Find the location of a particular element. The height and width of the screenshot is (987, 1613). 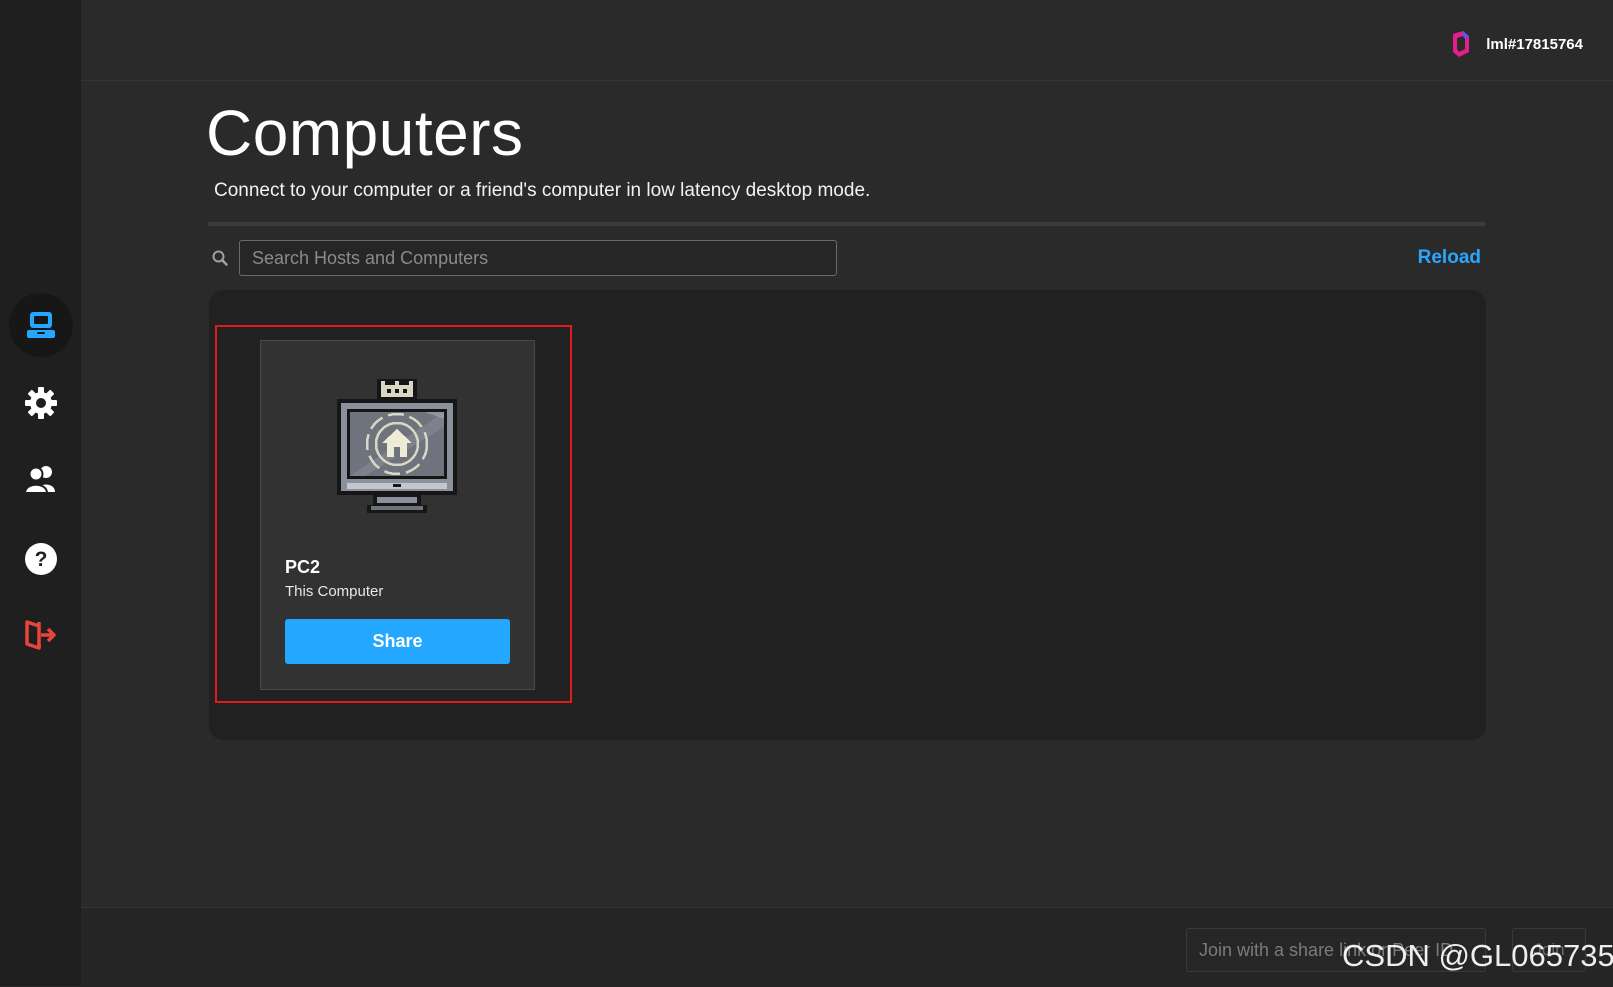

nav-settings is located at coordinates (41, 403).